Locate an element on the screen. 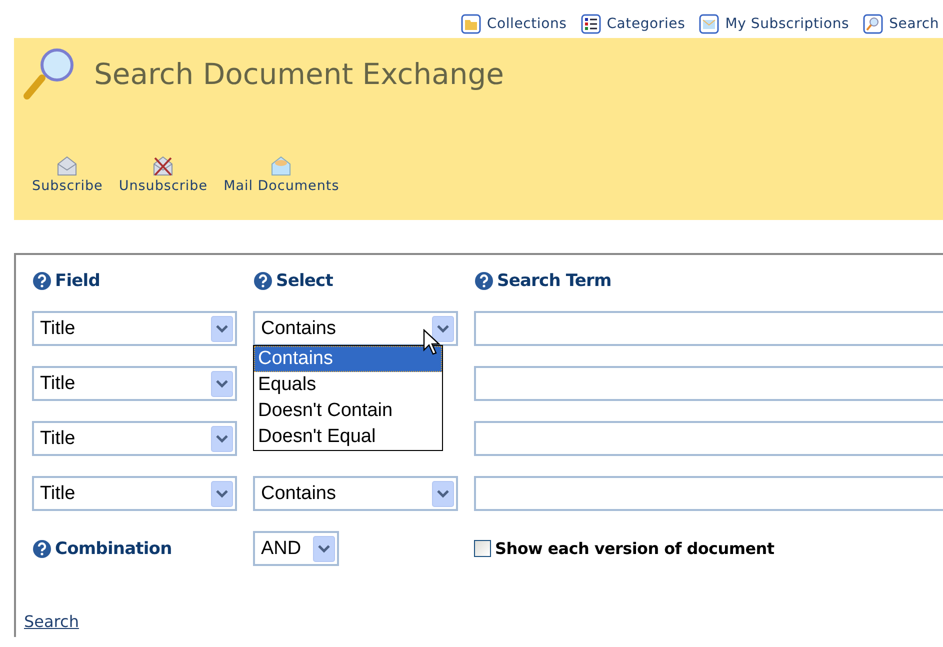  combination-select: AND is located at coordinates (296, 548).